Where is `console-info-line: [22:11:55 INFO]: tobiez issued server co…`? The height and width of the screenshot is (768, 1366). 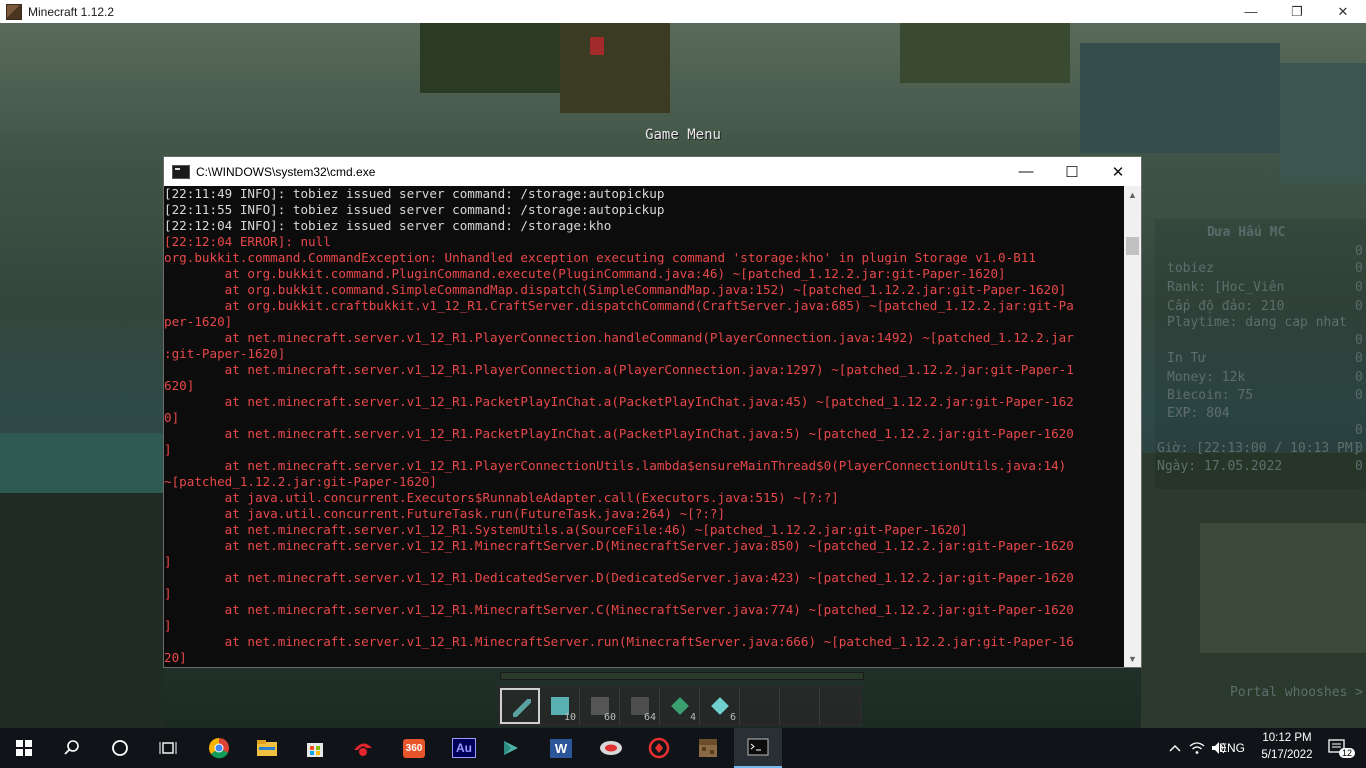
console-info-line: [22:11:55 INFO]: tobiez issued server co… is located at coordinates (414, 209).